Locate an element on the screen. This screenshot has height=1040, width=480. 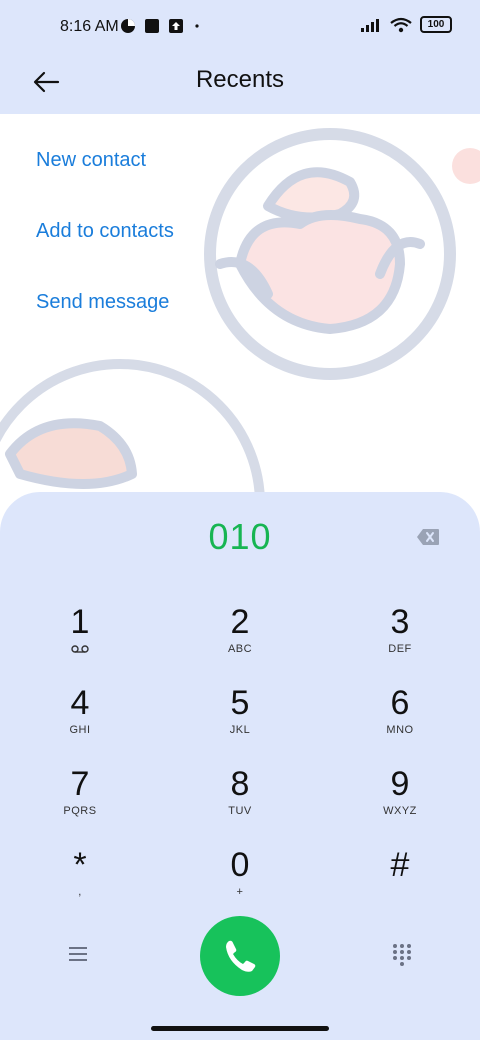
status-time: 8:16 AM is located at coordinates (89, 26).